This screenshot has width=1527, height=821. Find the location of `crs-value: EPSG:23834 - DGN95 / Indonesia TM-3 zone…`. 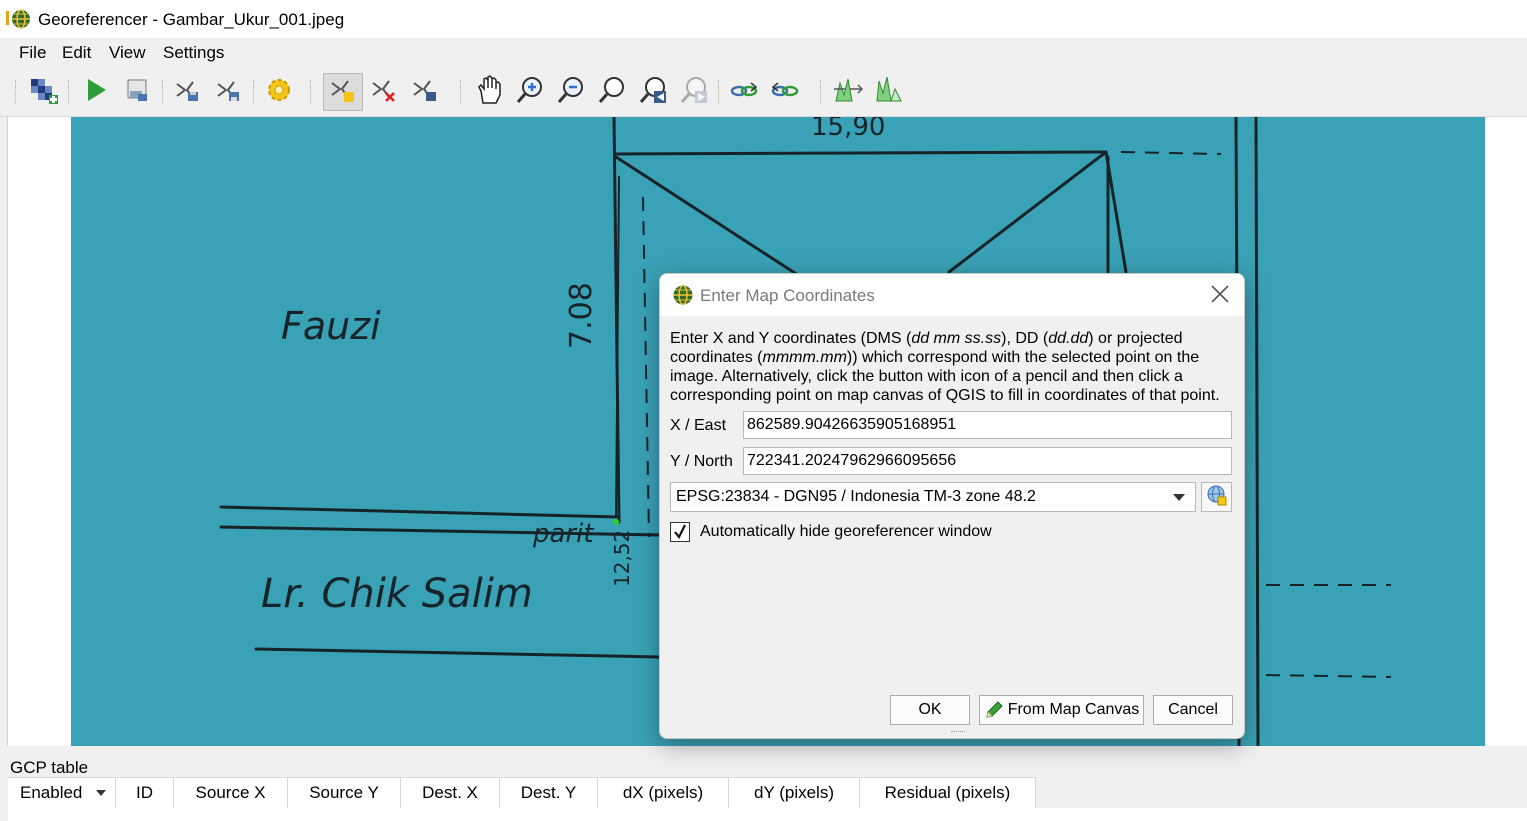

crs-value: EPSG:23834 - DGN95 / Indonesia TM-3 zone… is located at coordinates (856, 496).